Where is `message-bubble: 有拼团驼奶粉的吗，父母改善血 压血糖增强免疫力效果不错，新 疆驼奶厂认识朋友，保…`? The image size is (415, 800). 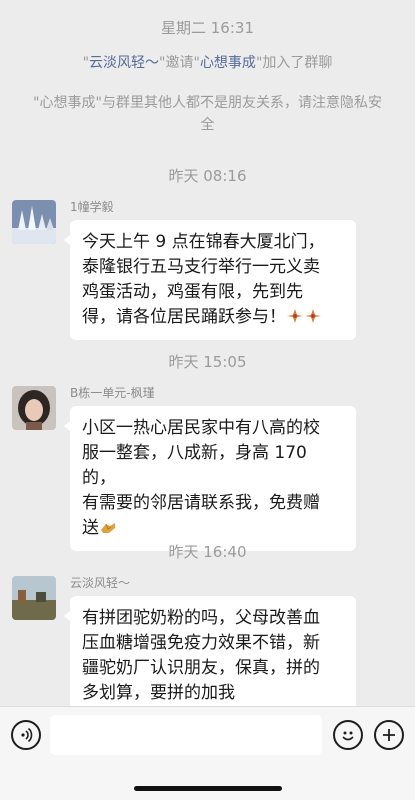
message-bubble: 有拼团驼奶粉的吗，父母改善血 压血糖增强免疫力效果不错，新 疆驼奶厂认识朋友，保… is located at coordinates (210, 651).